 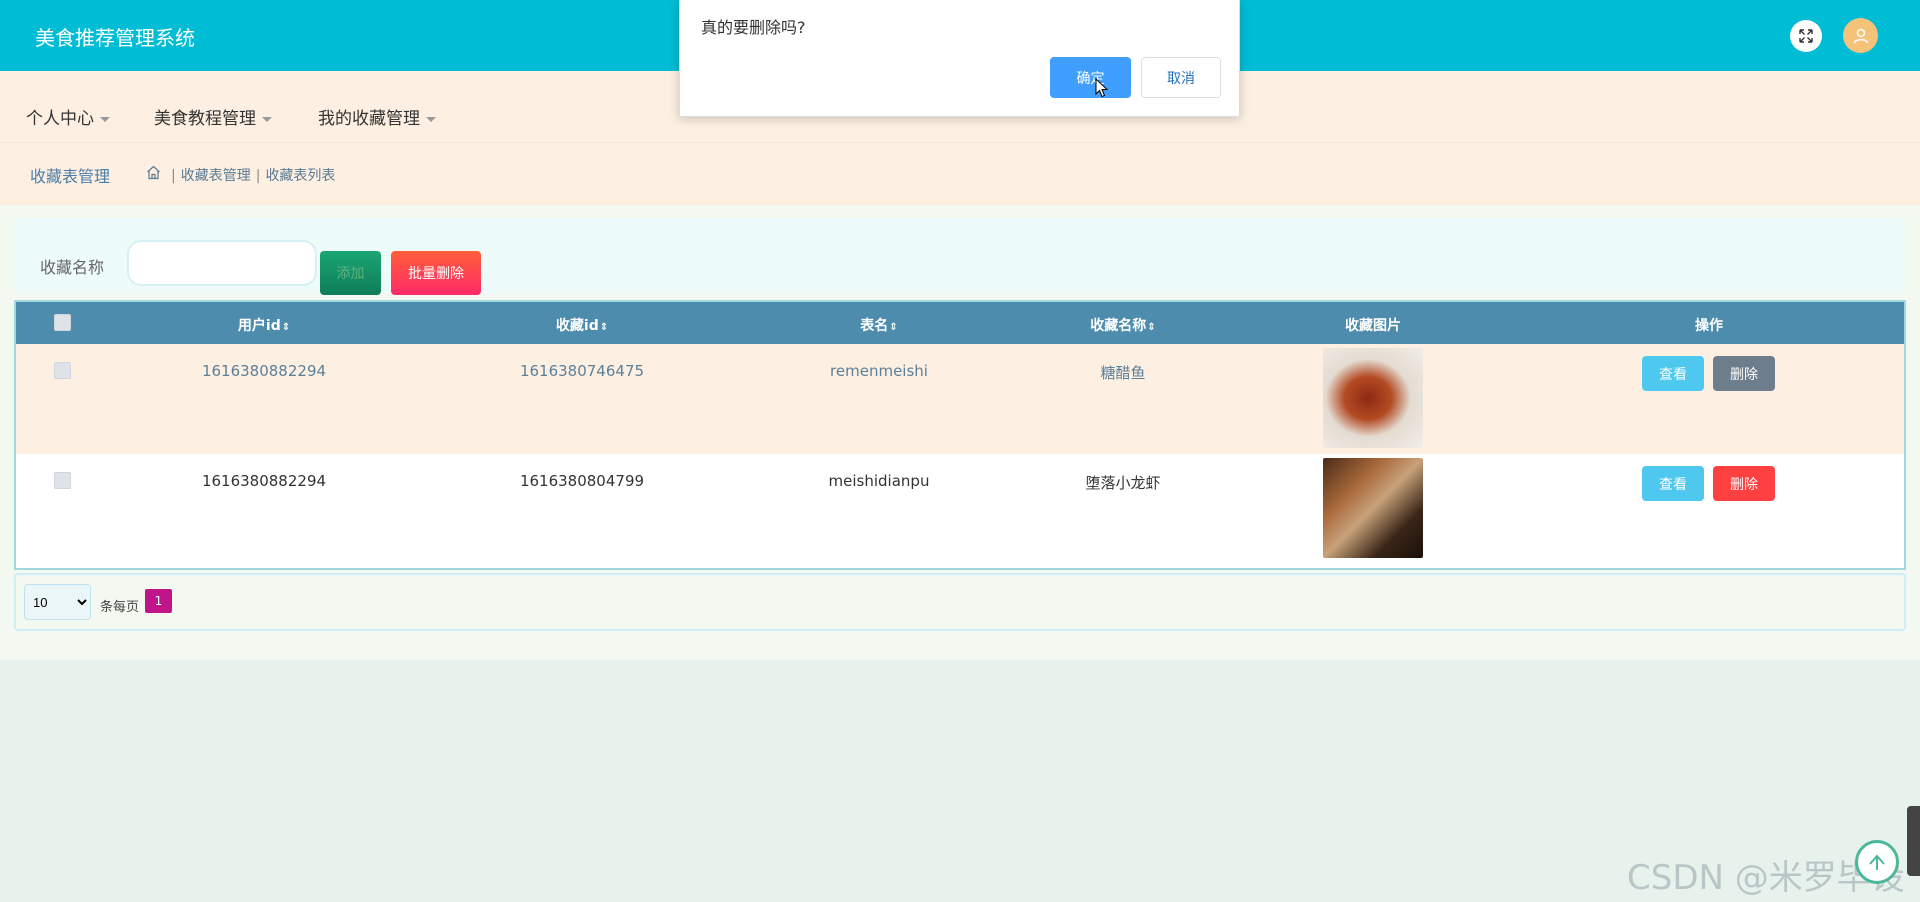 I want to click on column-header-user-id: 用户id⇕, so click(x=264, y=325).